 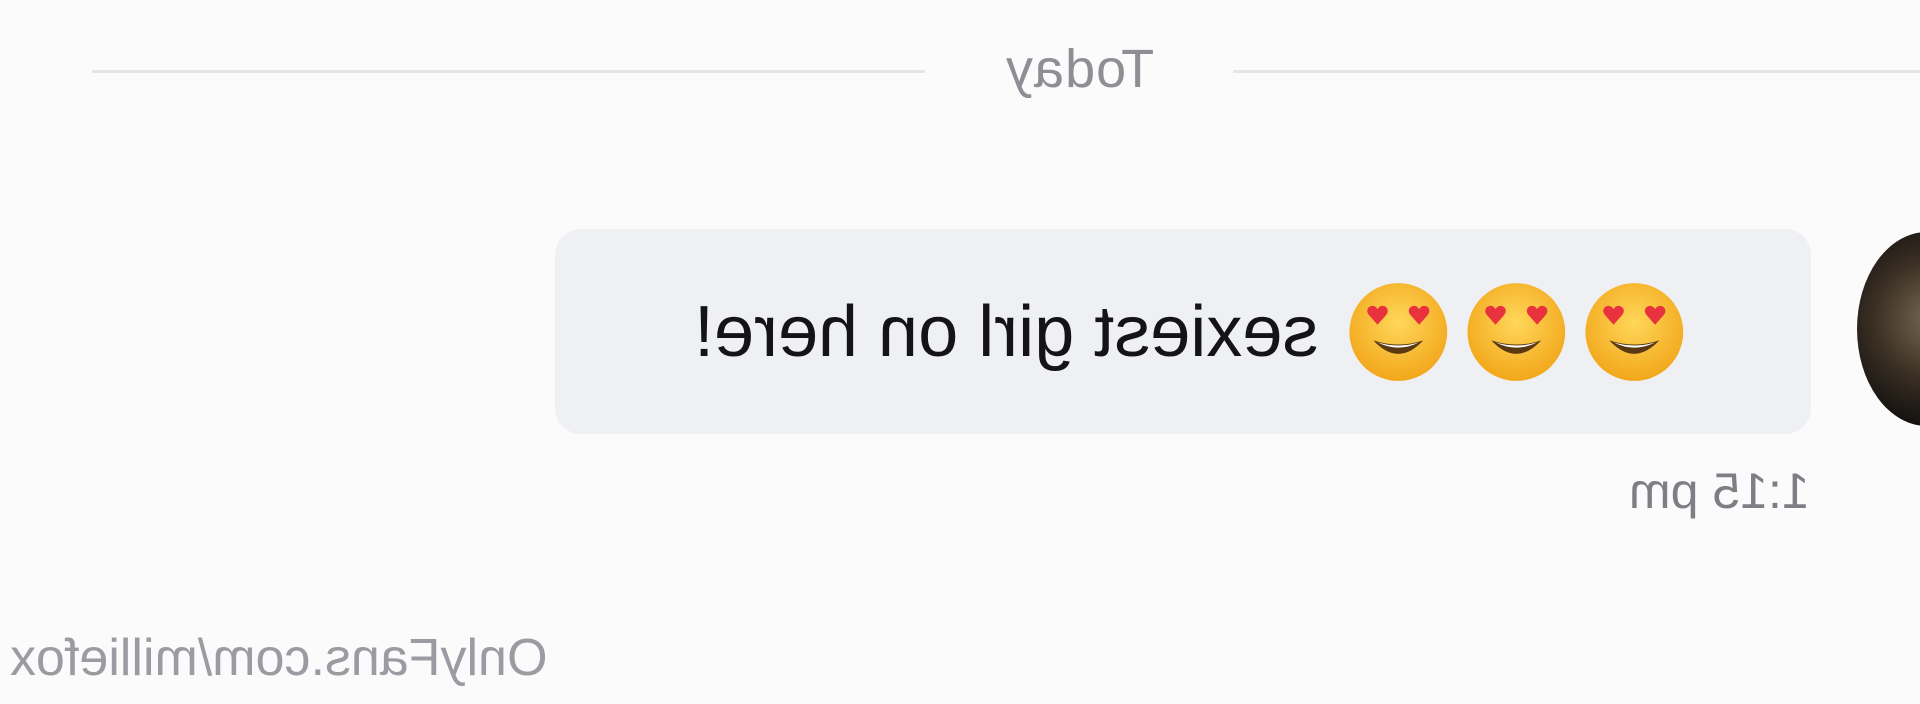 I want to click on message-text: sexiest girl on here!, so click(x=1006, y=331).